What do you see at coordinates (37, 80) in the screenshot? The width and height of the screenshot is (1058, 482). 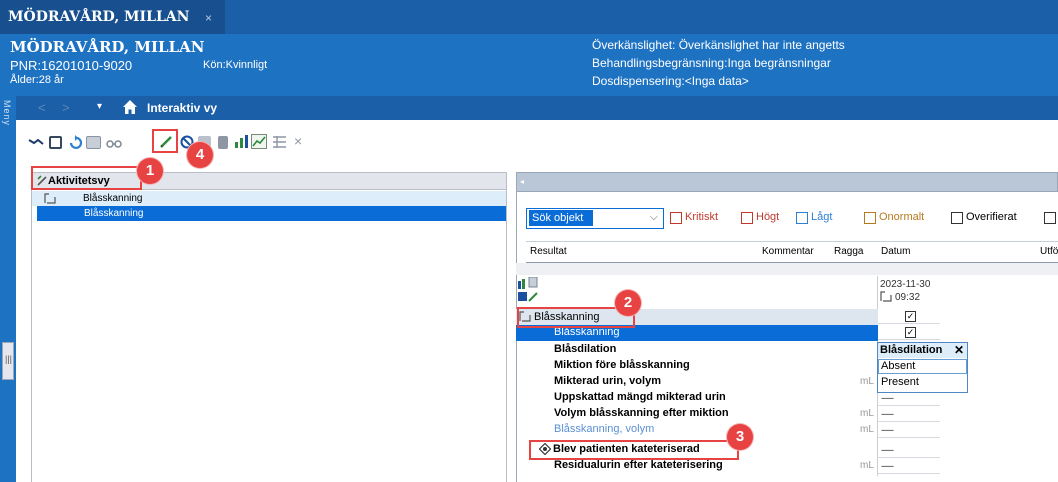 I see `patient-age: Ålder:28 år` at bounding box center [37, 80].